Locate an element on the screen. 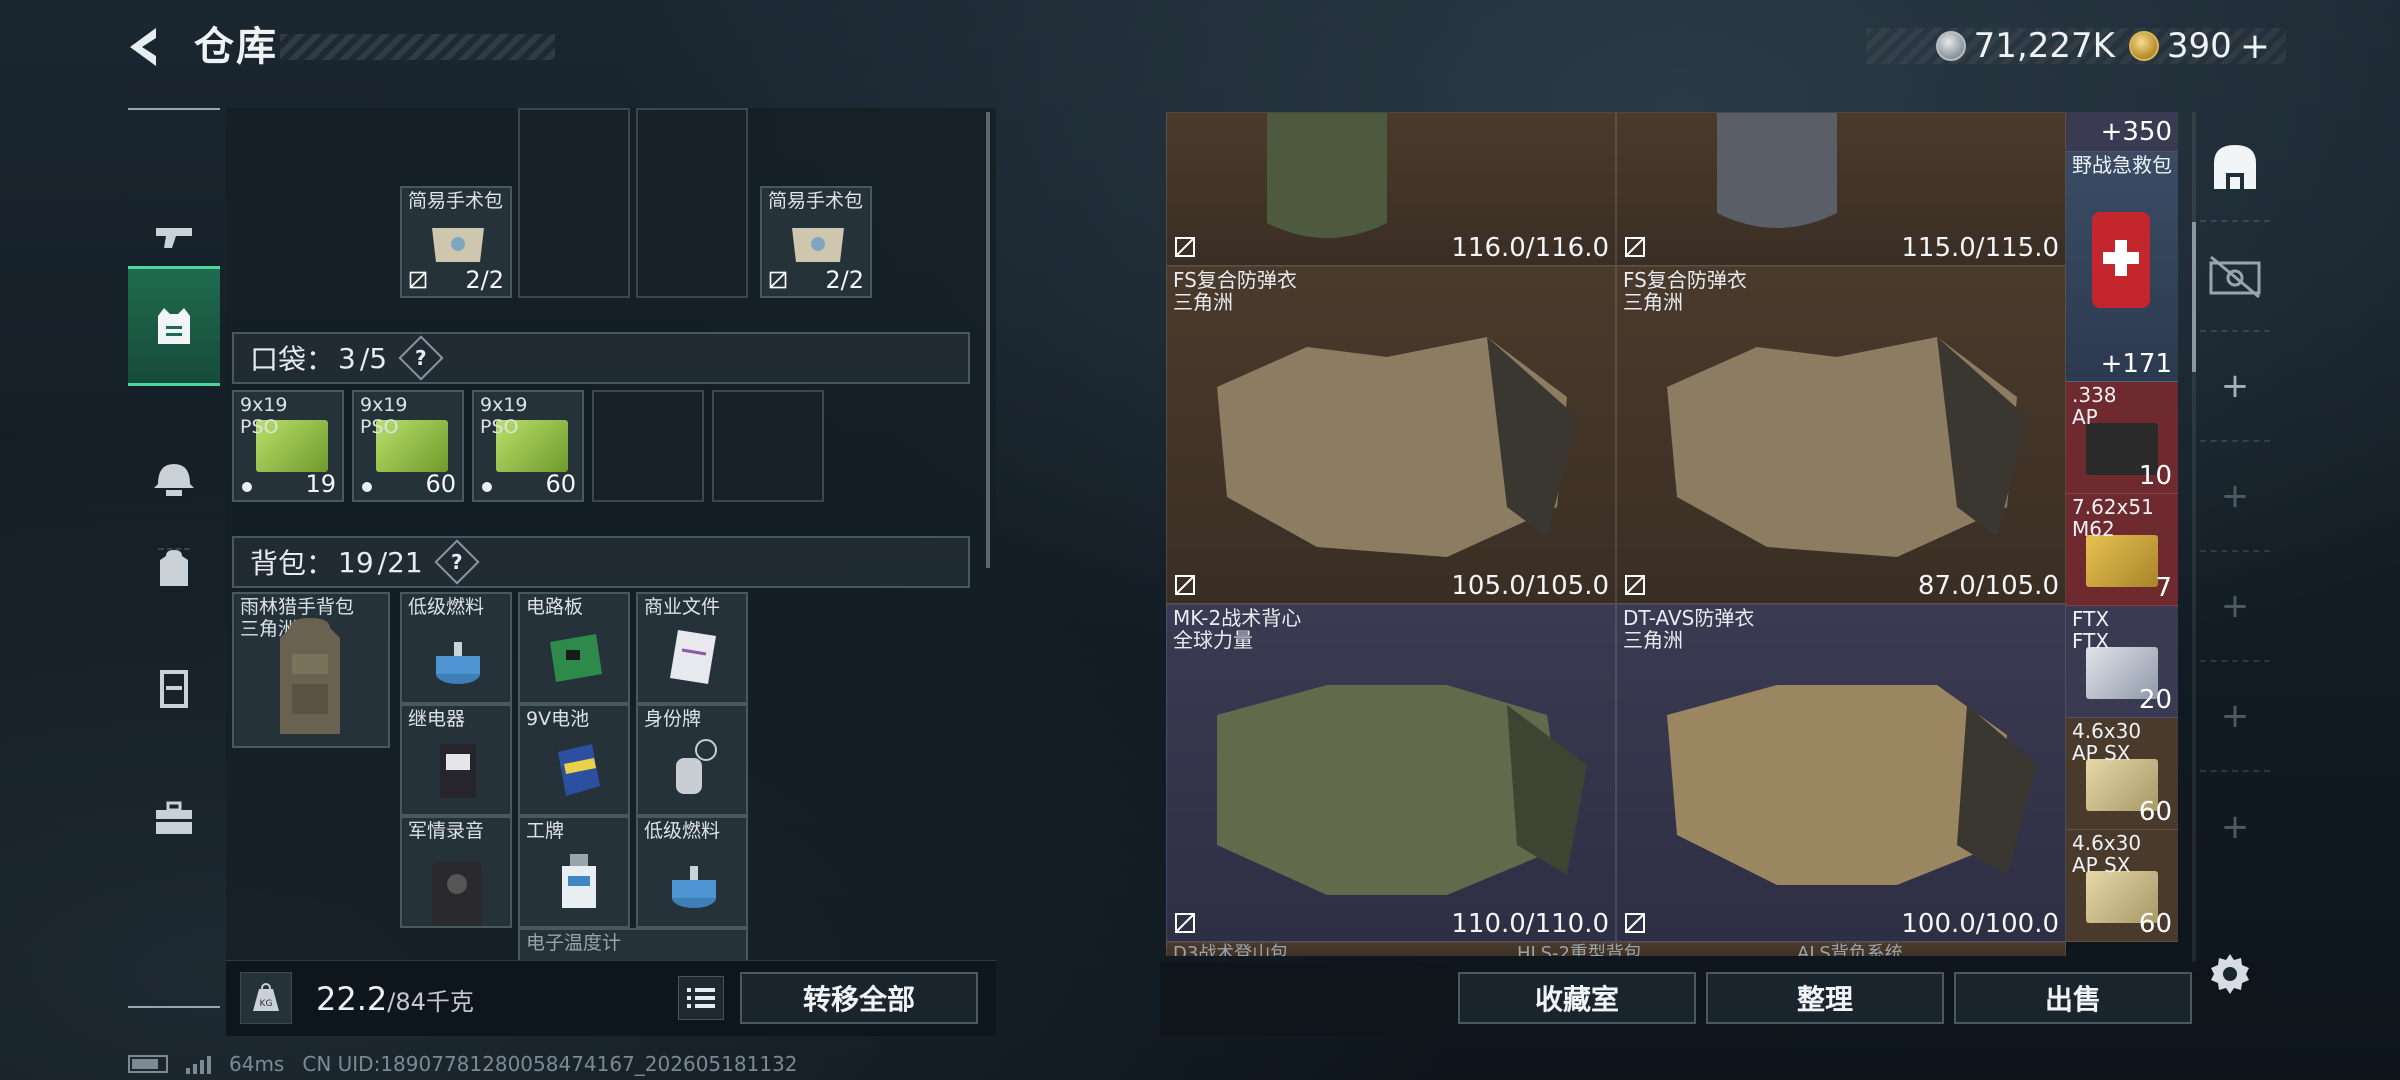 The width and height of the screenshot is (2400, 1080). stash-item-first-aid-kit: 野战急救包 +171 is located at coordinates (2122, 267).